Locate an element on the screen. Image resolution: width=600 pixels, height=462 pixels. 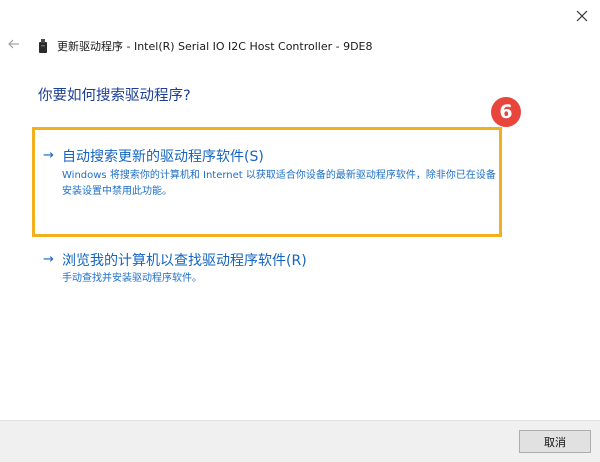
back-arrow-icon is located at coordinates (13, 44).